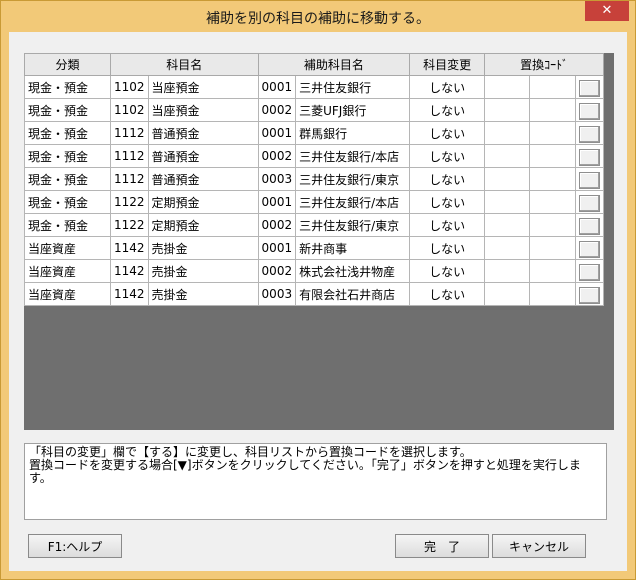  I want to click on table-row: 当座資産 1142 売掛金 0003 有限会社石井商店 しない, so click(314, 294).